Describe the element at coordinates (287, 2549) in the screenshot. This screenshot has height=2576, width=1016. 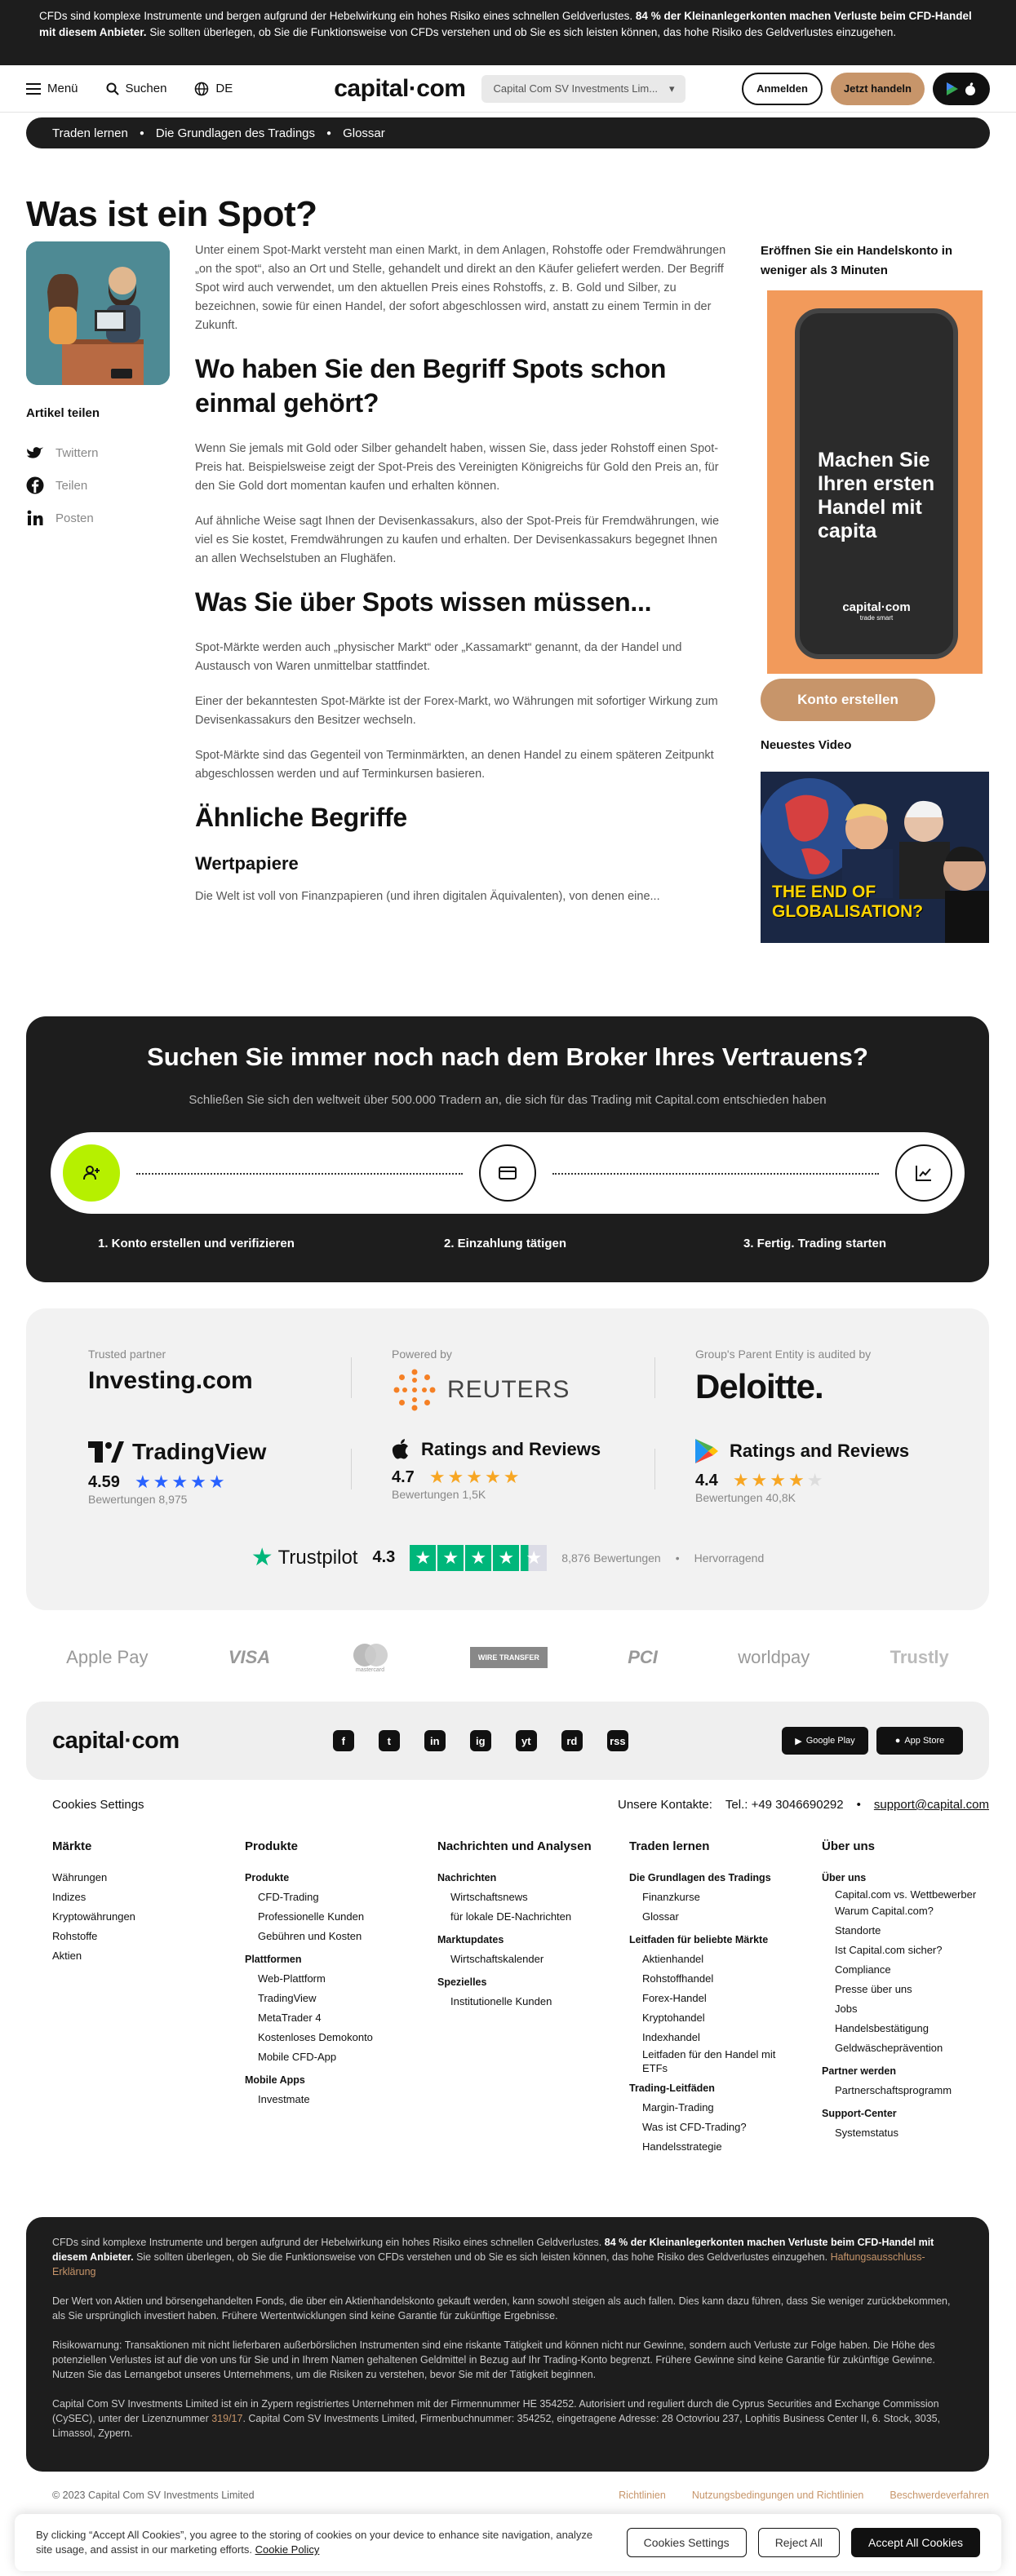
I see `cookie-policy-link: Cookie Policy` at that location.